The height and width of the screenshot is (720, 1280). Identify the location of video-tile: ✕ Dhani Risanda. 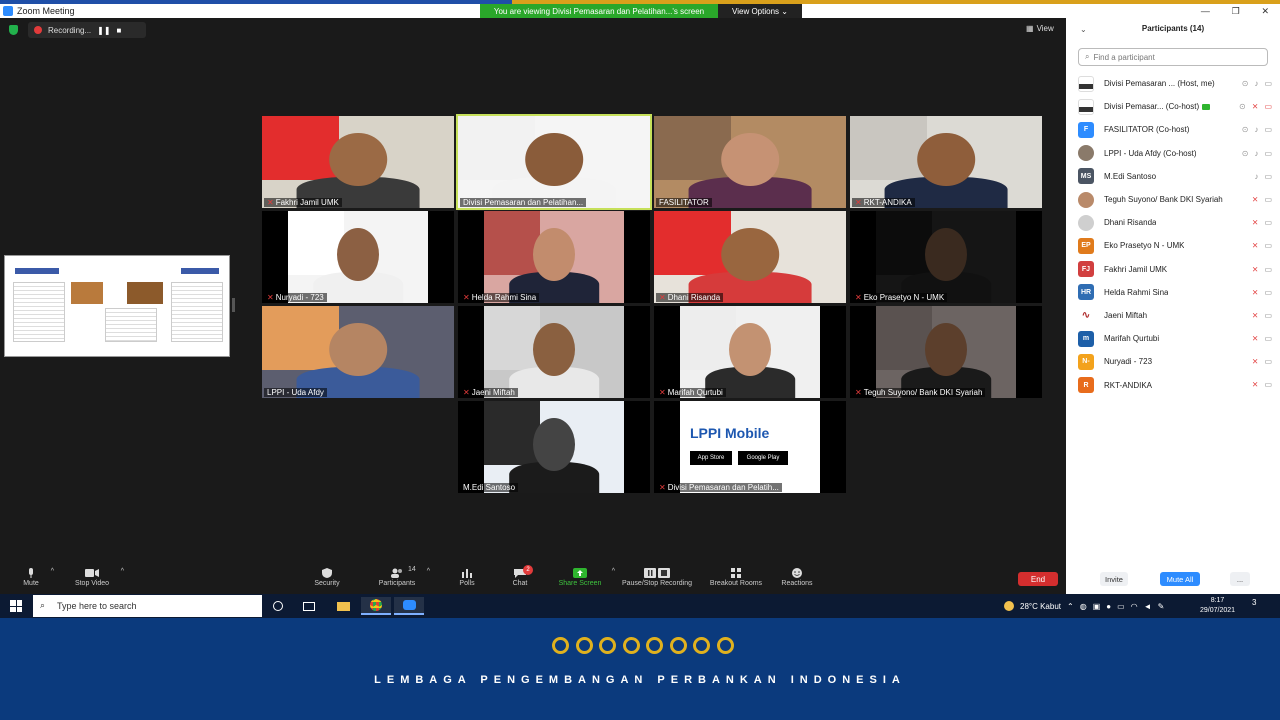
(750, 257).